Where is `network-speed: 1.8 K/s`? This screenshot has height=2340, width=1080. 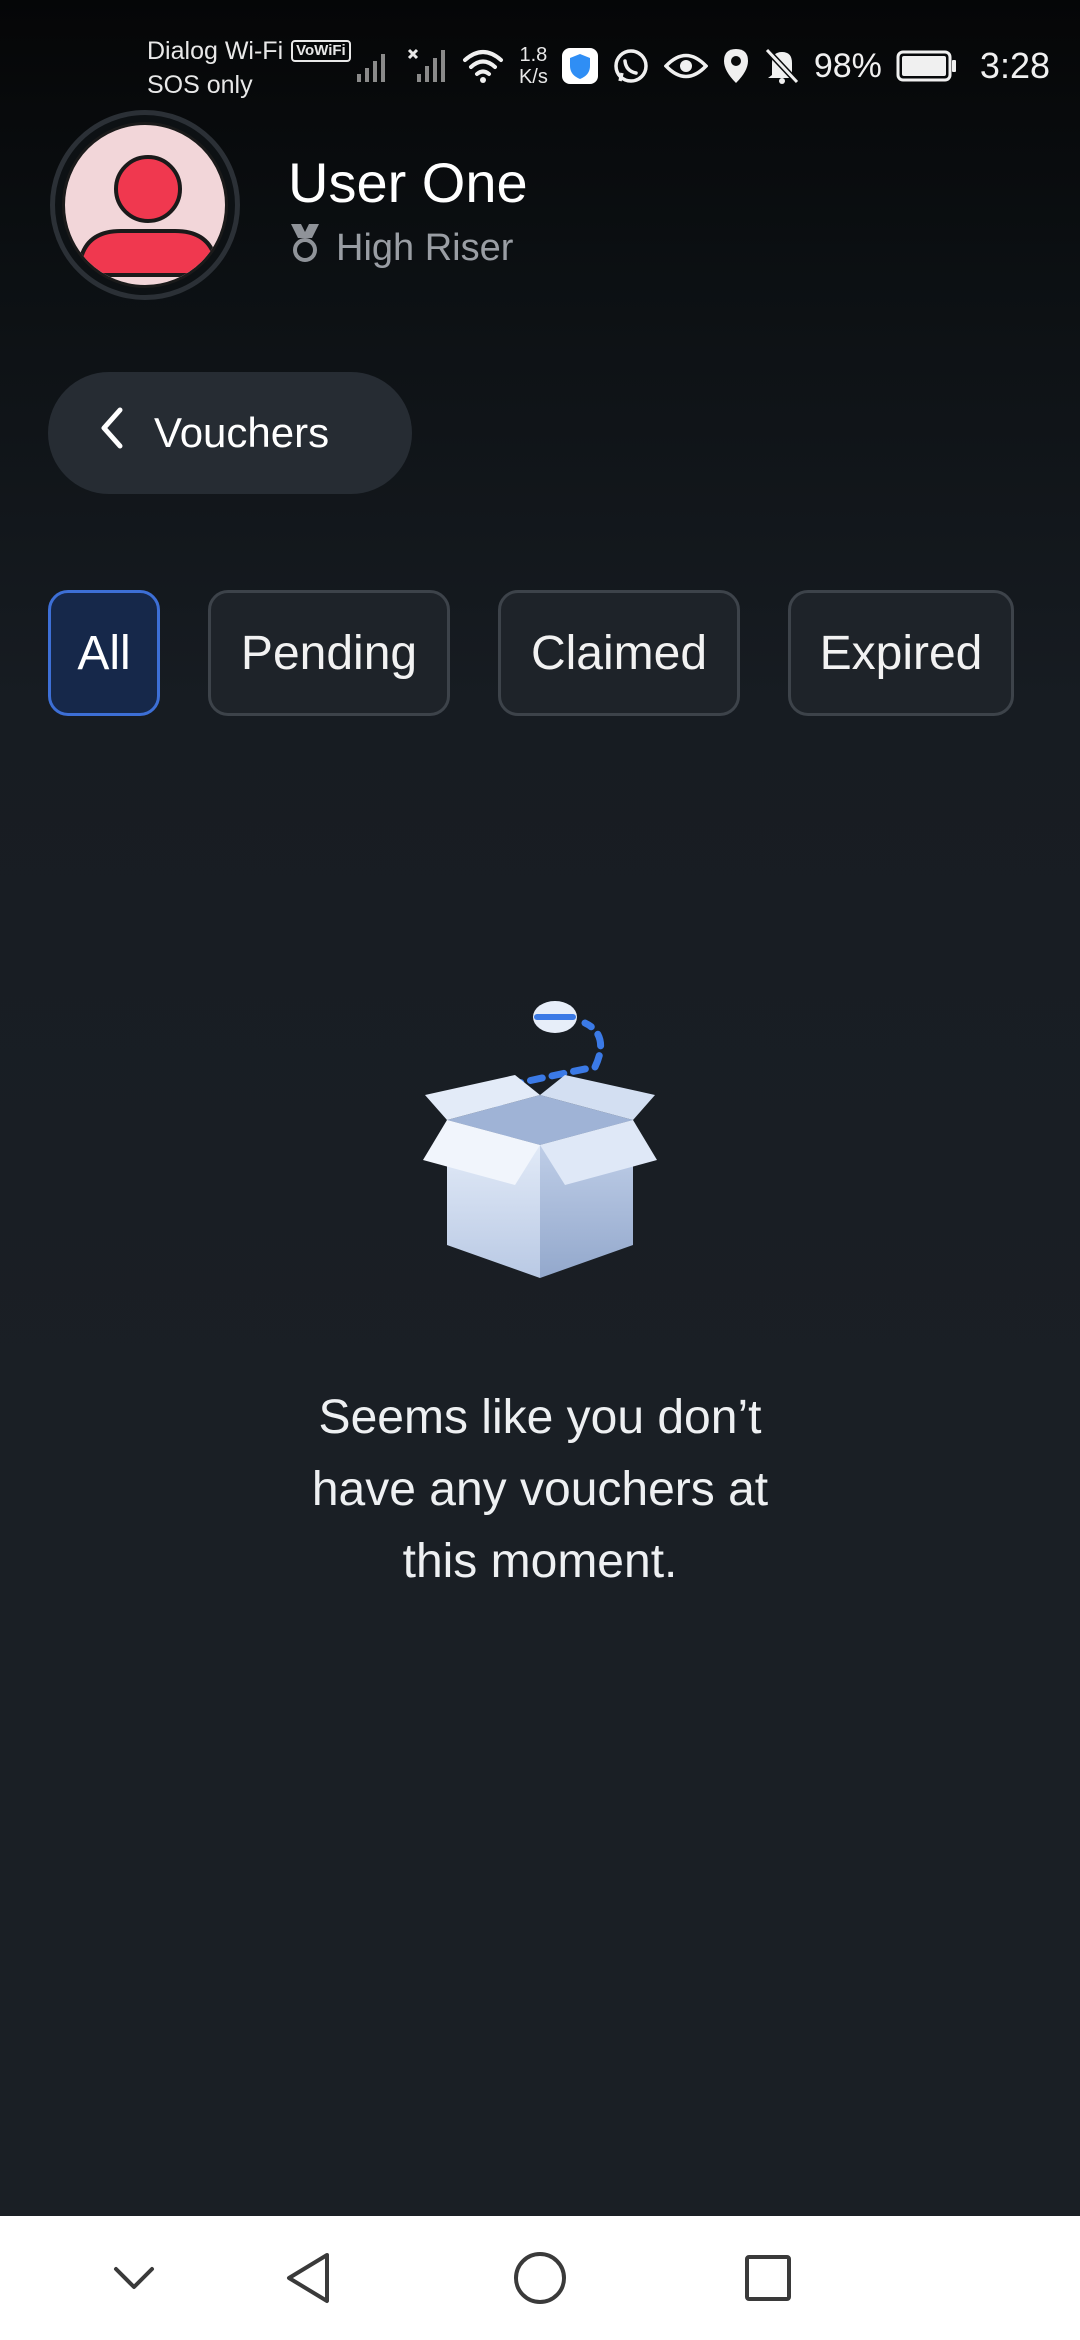
network-speed: 1.8 K/s is located at coordinates (533, 66).